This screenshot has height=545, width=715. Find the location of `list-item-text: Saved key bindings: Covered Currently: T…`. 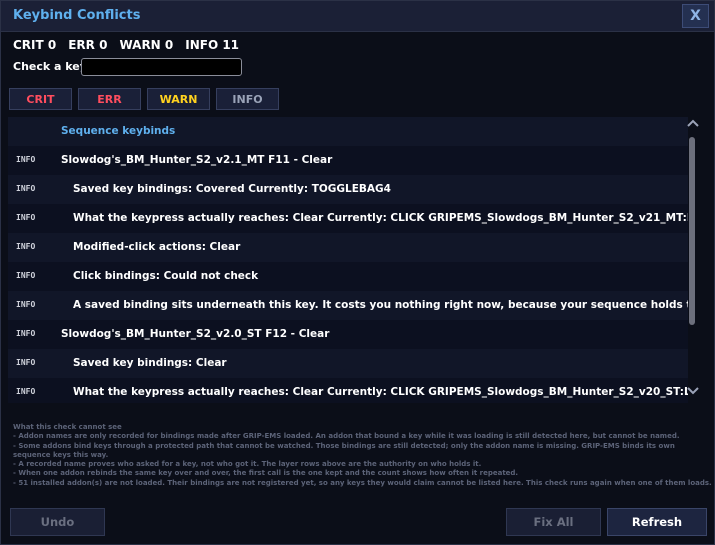

list-item-text: Saved key bindings: Covered Currently: T… is located at coordinates (232, 189).